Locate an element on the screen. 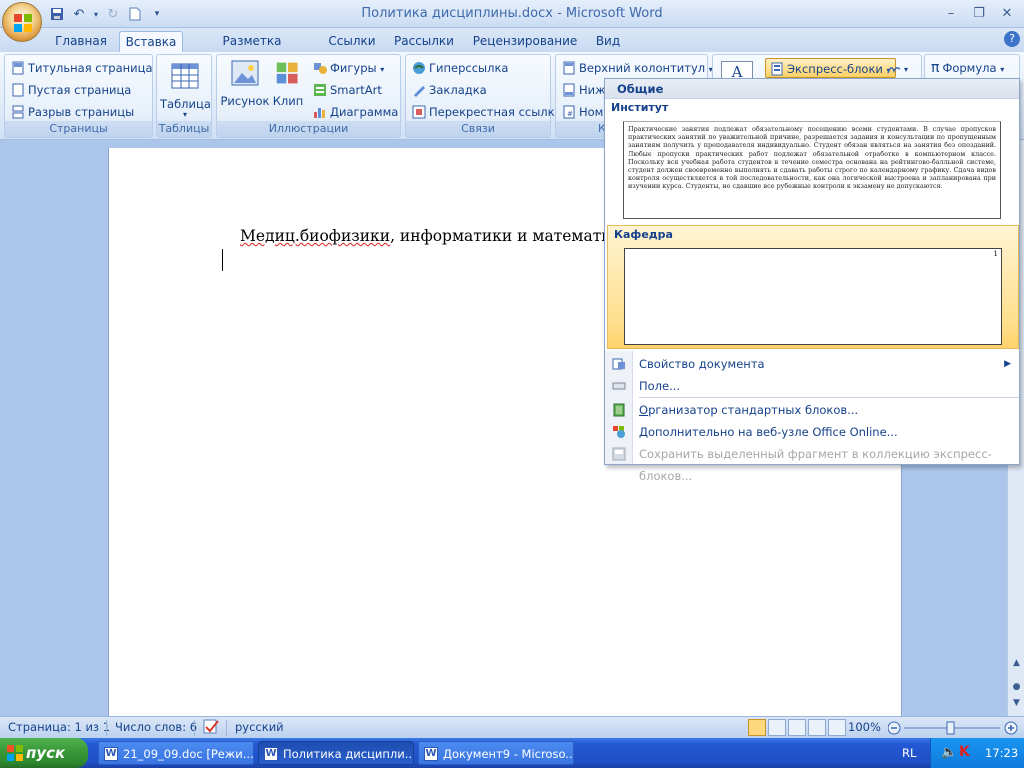 The width and height of the screenshot is (1024, 768). system-tray: 🔈 K 17:23 is located at coordinates (977, 753).